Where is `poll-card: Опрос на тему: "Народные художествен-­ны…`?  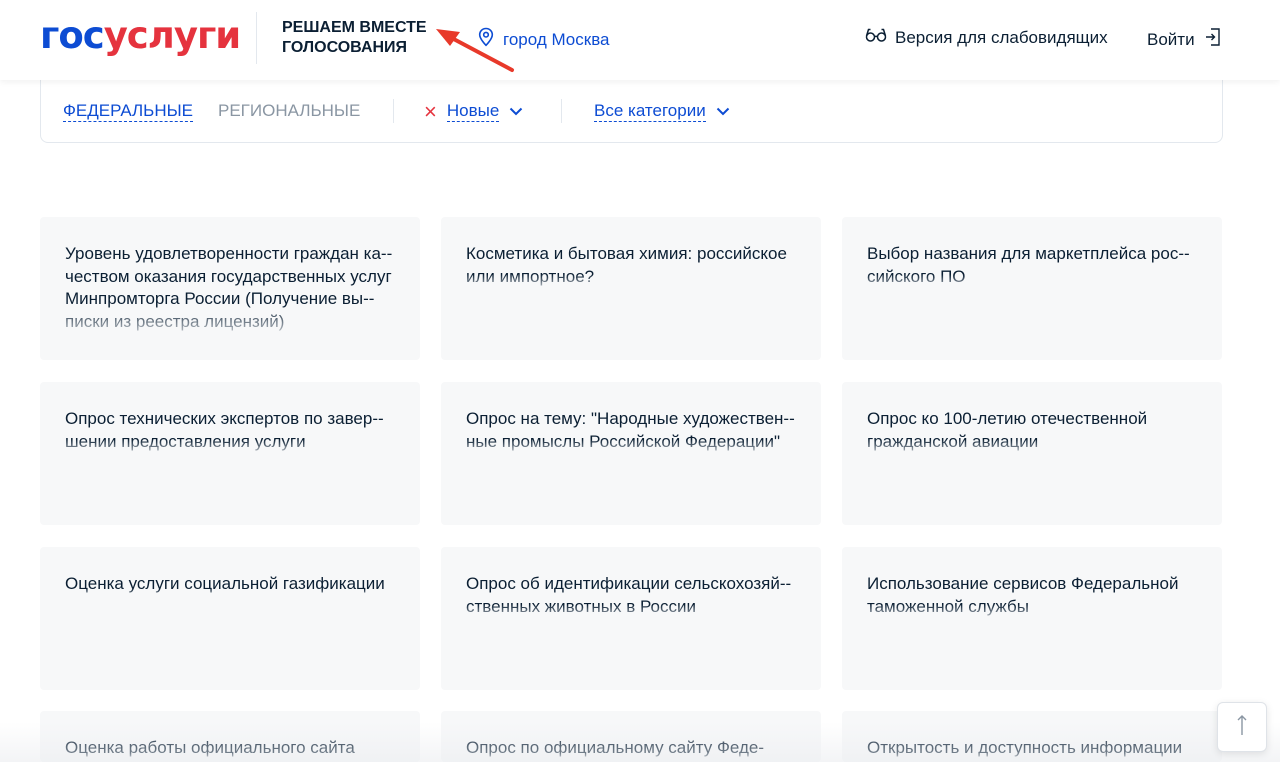 poll-card: Опрос на тему: "Народные художествен-­ны… is located at coordinates (631, 453).